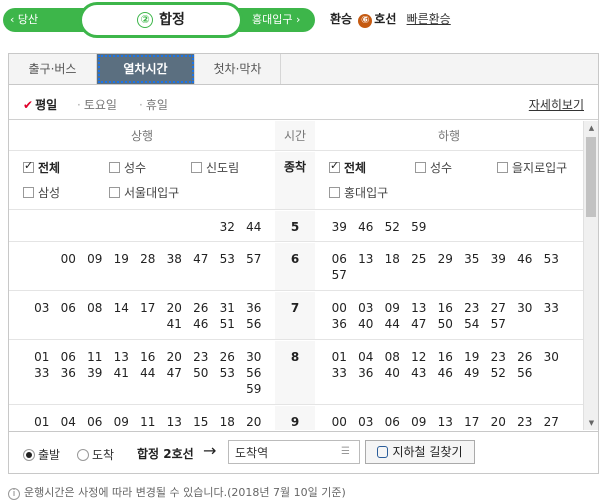 This screenshot has width=606, height=504. Describe the element at coordinates (525, 308) in the screenshot. I see `minute-value: 30` at that location.